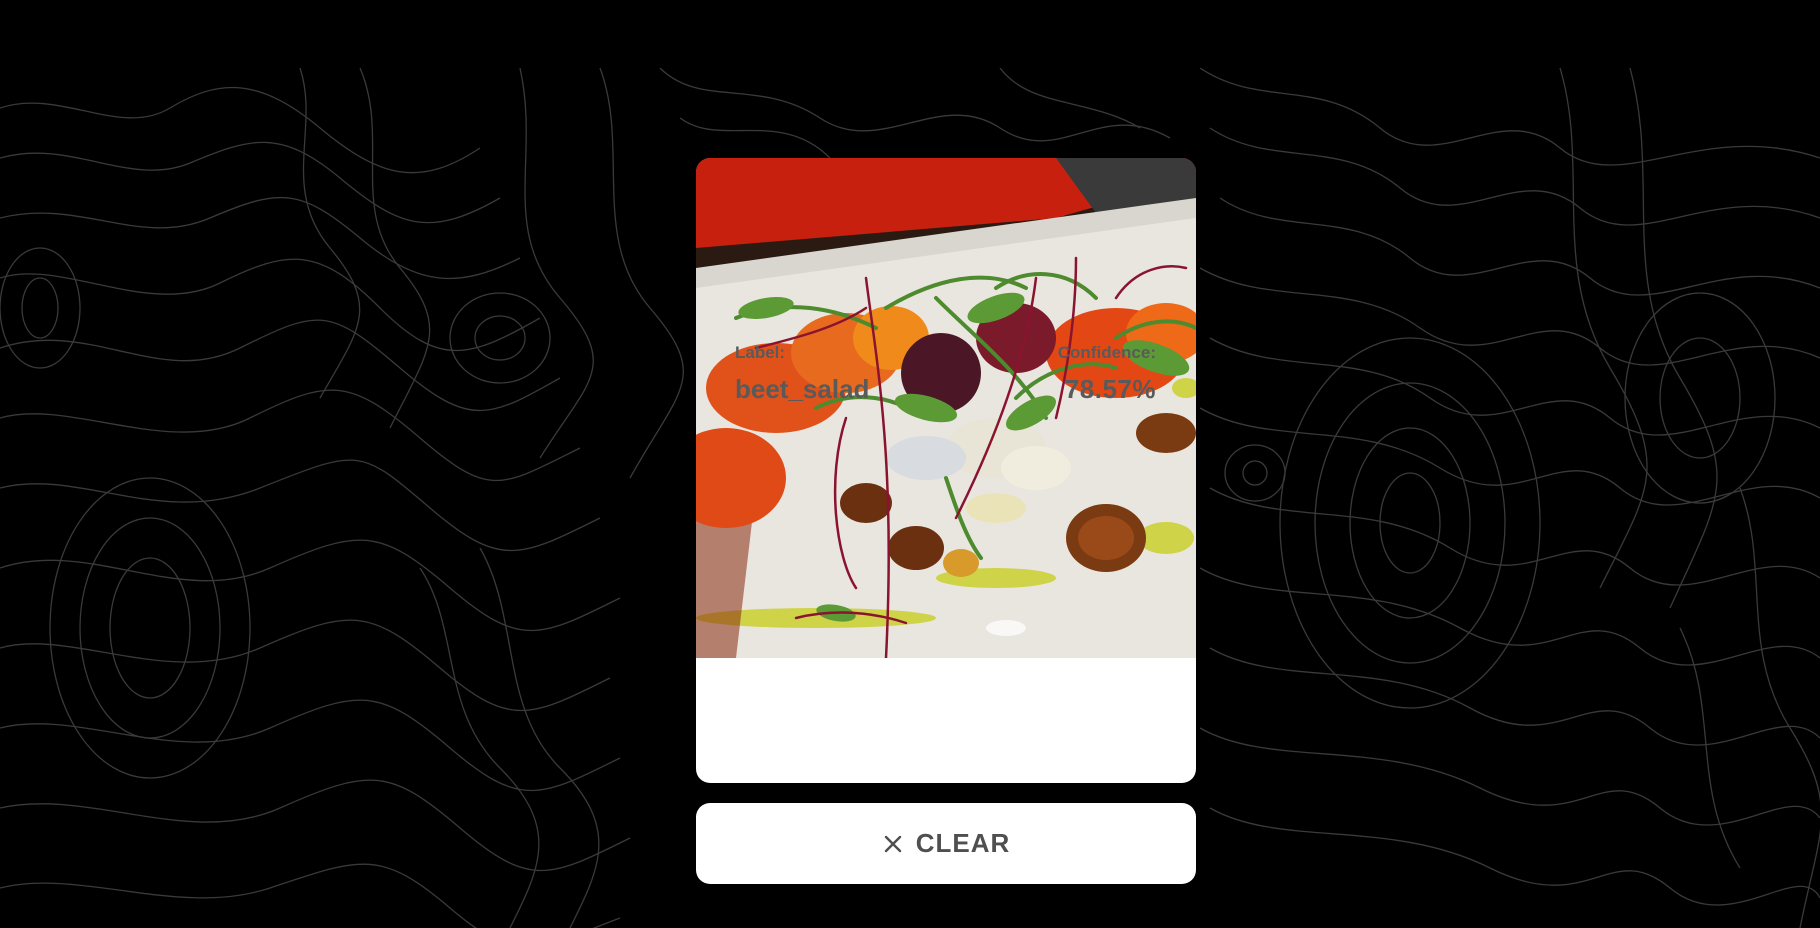  I want to click on food-photo, so click(946, 408).